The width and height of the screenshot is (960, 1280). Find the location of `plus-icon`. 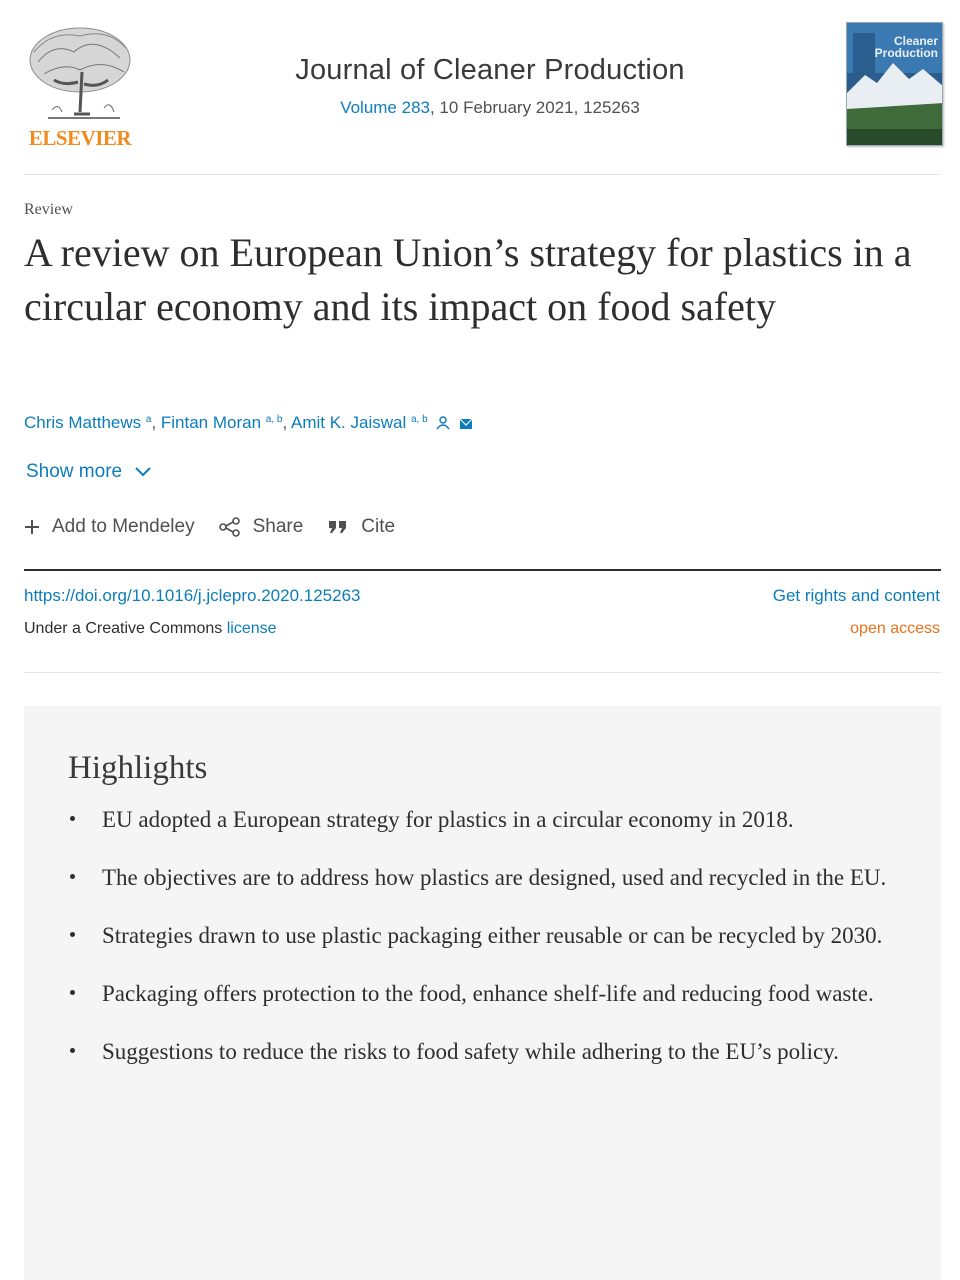

plus-icon is located at coordinates (32, 527).